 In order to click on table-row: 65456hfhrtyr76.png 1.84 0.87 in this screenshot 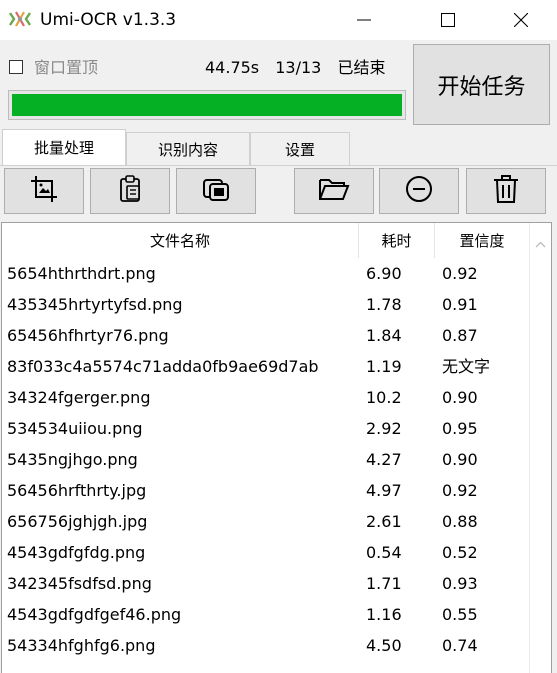, I will do `click(266, 335)`.